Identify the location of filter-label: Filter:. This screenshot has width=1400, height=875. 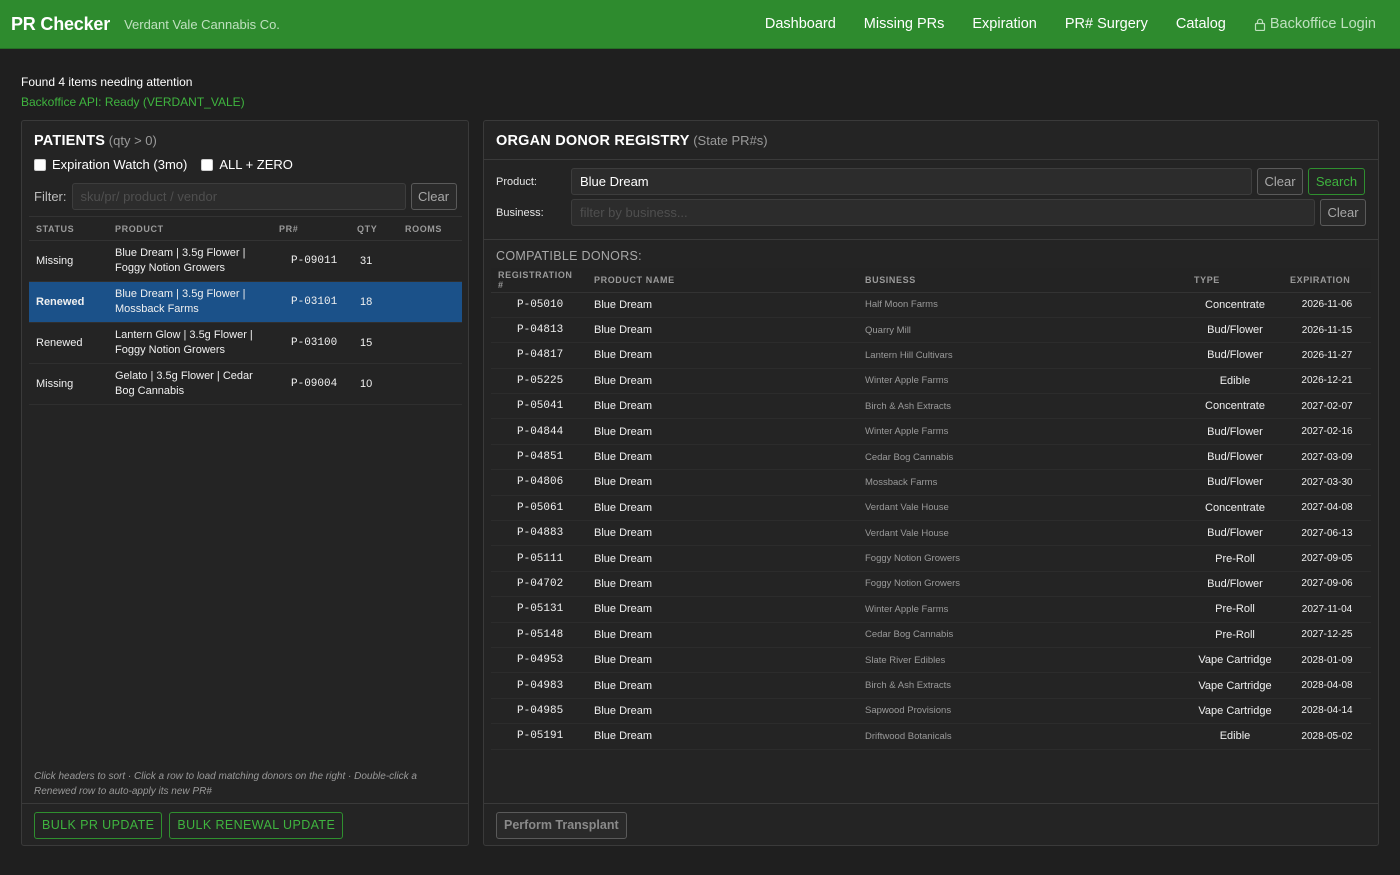
(50, 196).